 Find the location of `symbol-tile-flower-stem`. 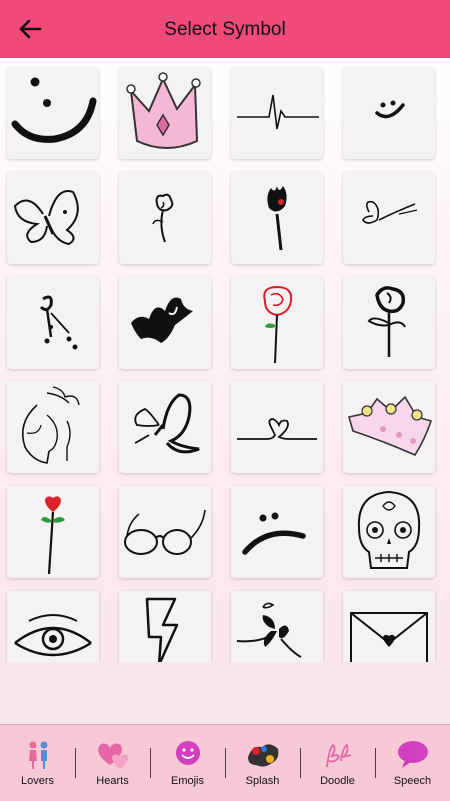

symbol-tile-flower-stem is located at coordinates (389, 323).